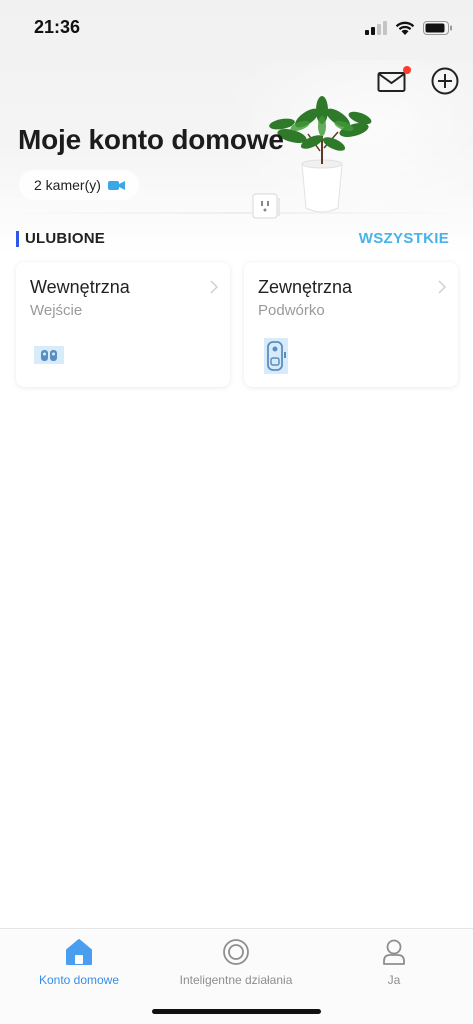 The height and width of the screenshot is (1024, 473). What do you see at coordinates (65, 238) in the screenshot?
I see `favorites-title: ULUBIONE` at bounding box center [65, 238].